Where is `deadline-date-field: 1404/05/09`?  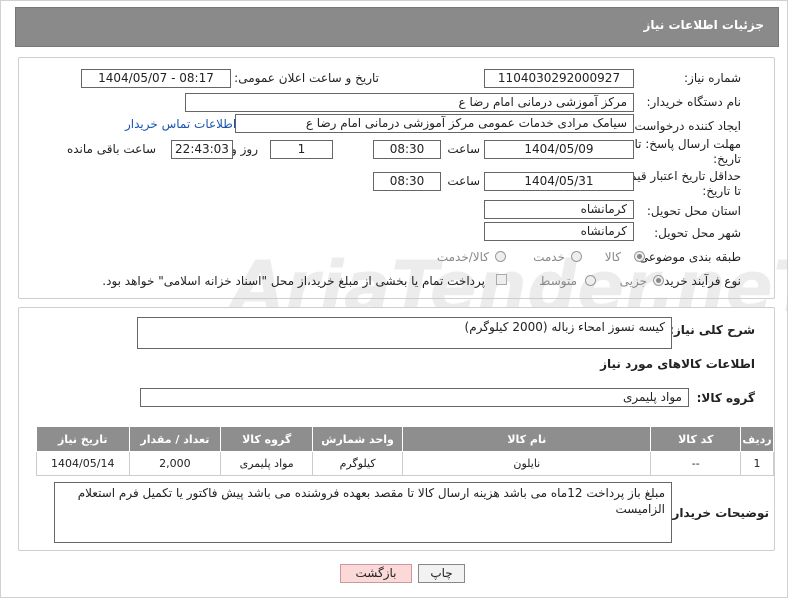 deadline-date-field: 1404/05/09 is located at coordinates (559, 149).